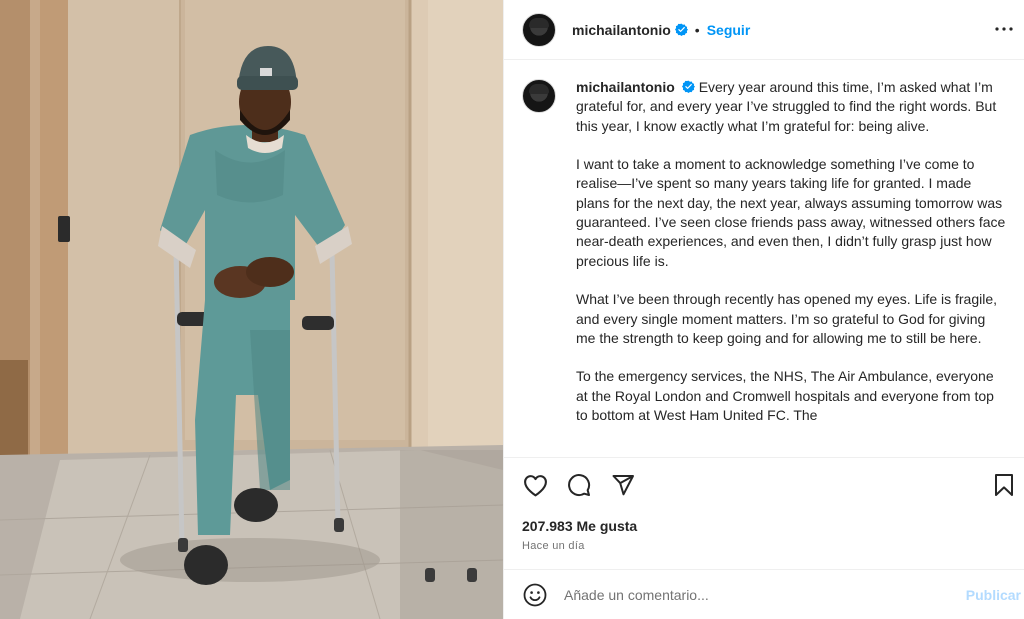  What do you see at coordinates (764, 513) in the screenshot?
I see `post-actions: 207.983 Me gusta Hace un día` at bounding box center [764, 513].